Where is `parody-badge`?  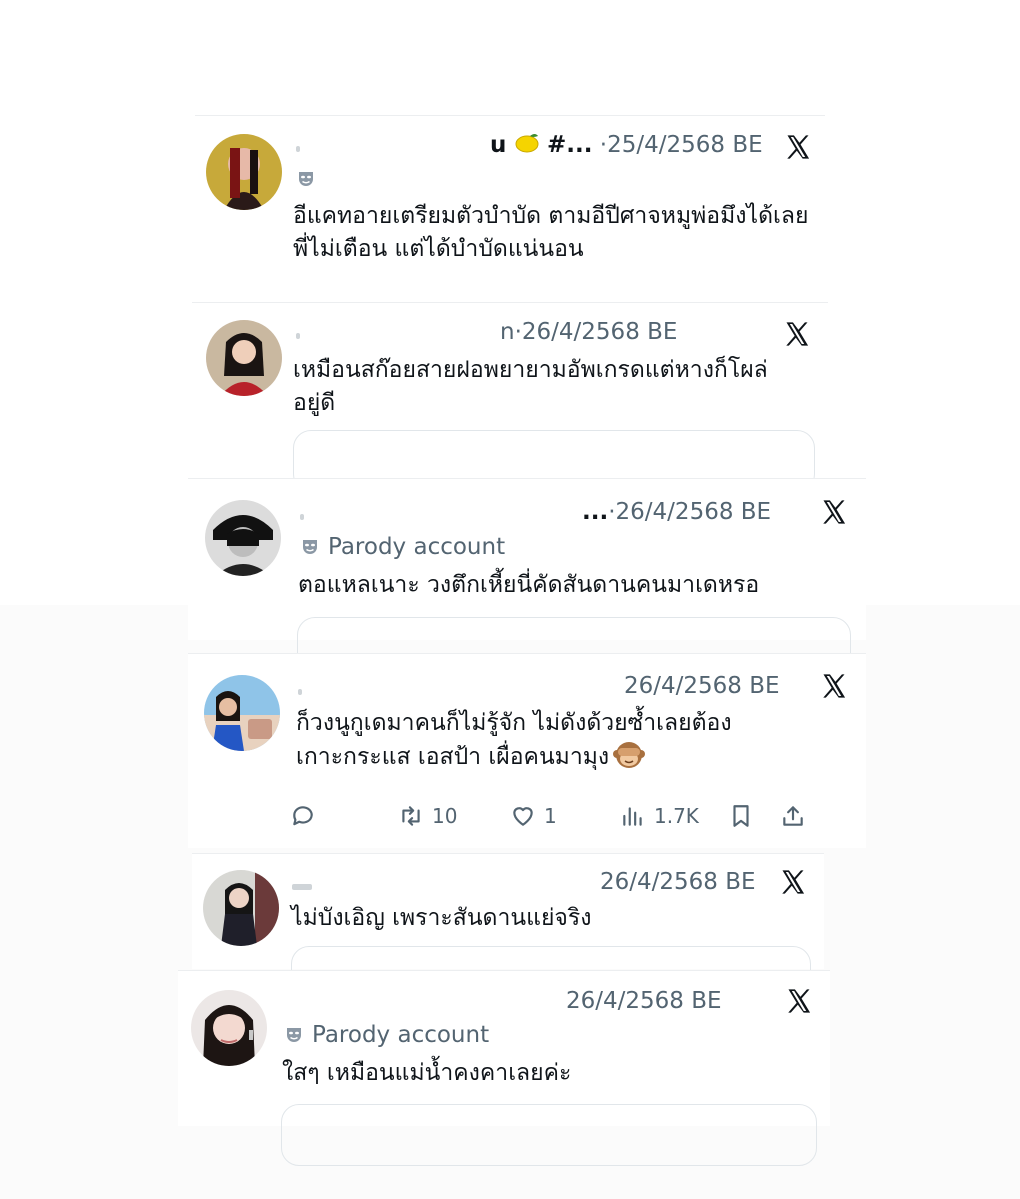
parody-badge is located at coordinates (310, 179).